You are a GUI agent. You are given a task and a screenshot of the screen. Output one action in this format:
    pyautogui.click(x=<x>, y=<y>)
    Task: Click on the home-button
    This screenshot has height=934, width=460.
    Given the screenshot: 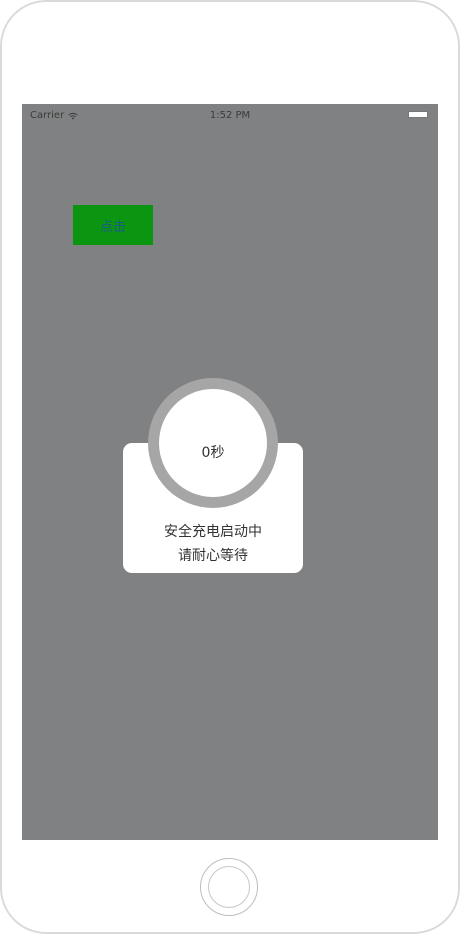 What is the action you would take?
    pyautogui.click(x=229, y=887)
    